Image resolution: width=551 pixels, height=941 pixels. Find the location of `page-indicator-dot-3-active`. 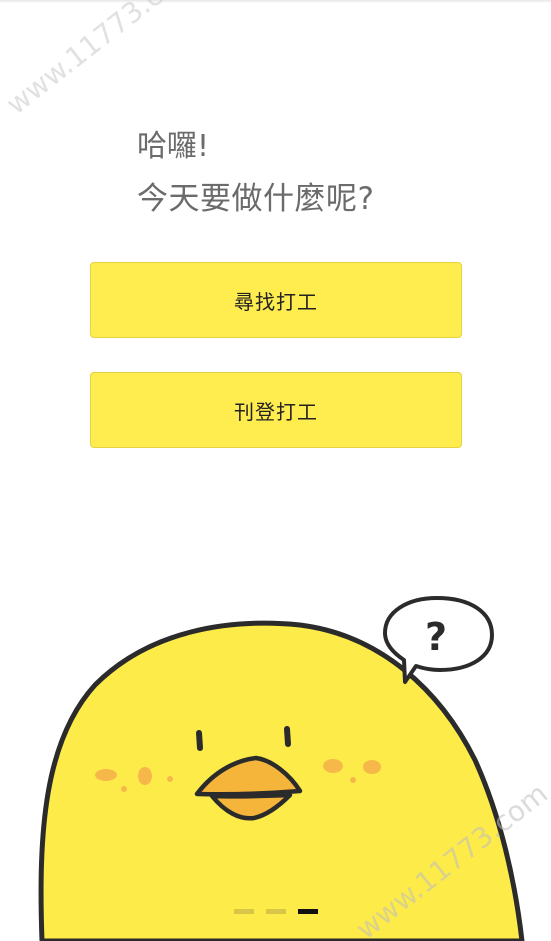

page-indicator-dot-3-active is located at coordinates (308, 911).